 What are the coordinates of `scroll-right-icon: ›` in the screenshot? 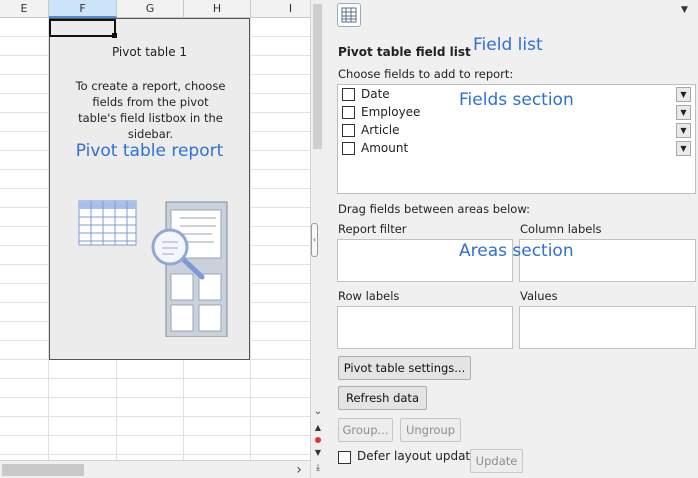 It's located at (299, 470).